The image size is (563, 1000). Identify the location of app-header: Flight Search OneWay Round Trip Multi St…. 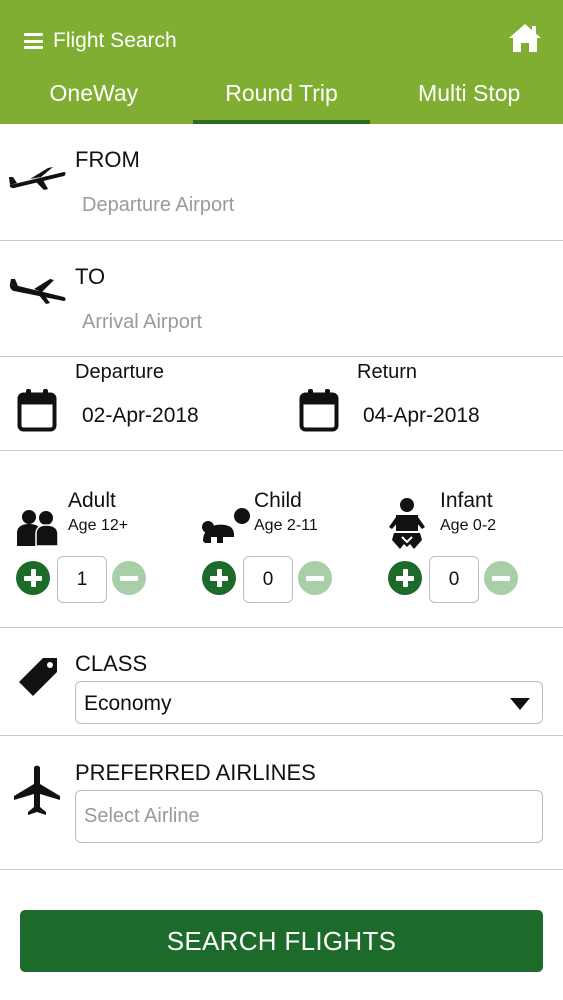
(281, 62).